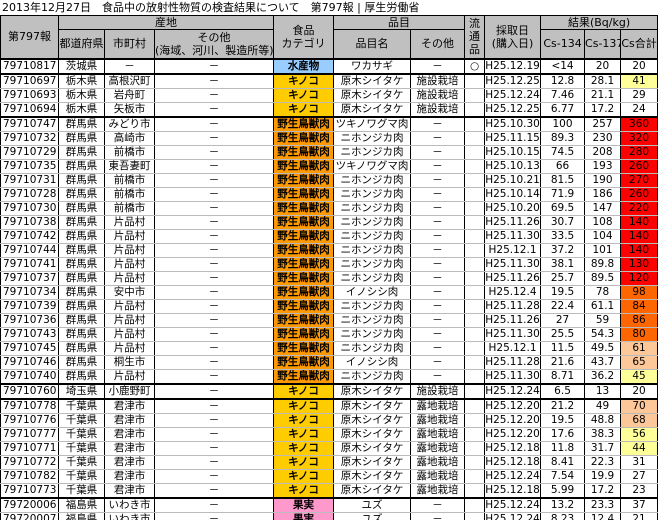  Describe the element at coordinates (563, 152) in the screenshot. I see `cs134-cell: 74.5` at that location.